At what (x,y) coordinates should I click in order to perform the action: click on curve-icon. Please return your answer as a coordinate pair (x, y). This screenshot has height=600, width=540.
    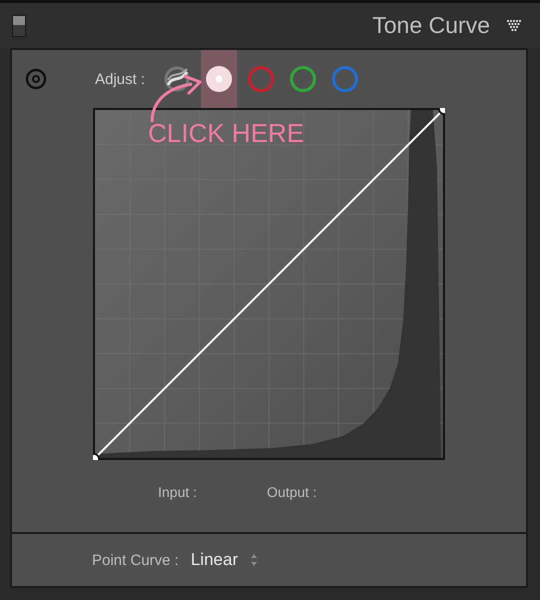
    Looking at the image, I should click on (177, 79).